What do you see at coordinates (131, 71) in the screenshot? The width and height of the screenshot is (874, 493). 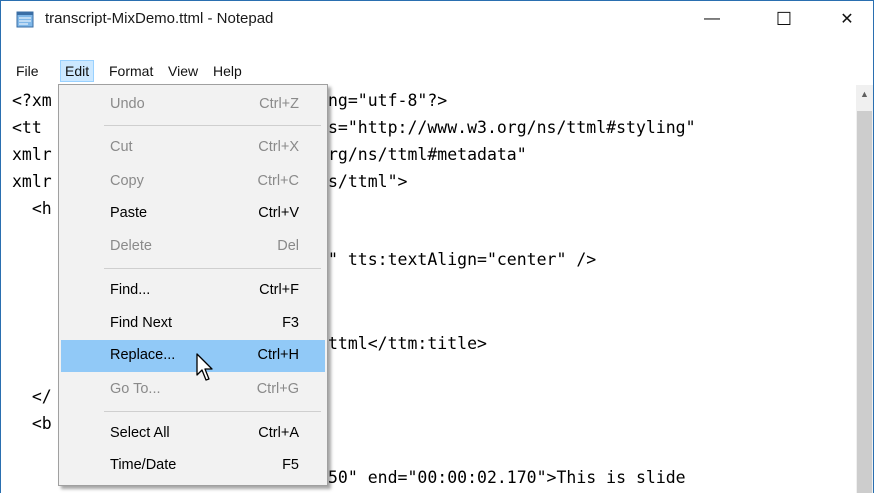 I see `menu-format: Format` at bounding box center [131, 71].